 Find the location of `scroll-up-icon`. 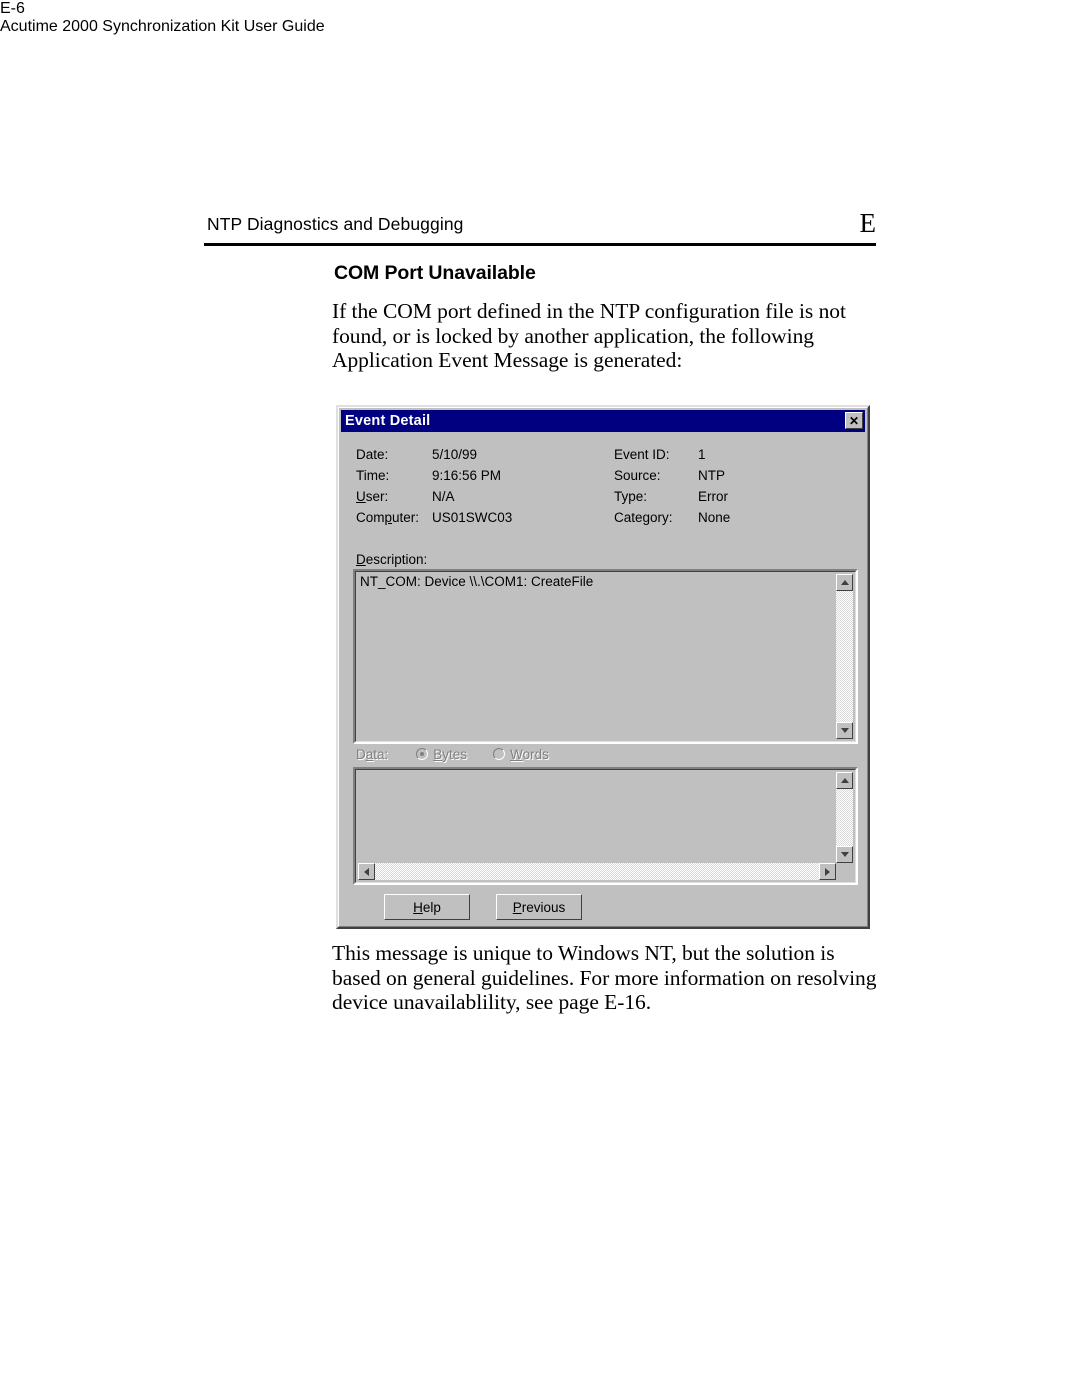

scroll-up-icon is located at coordinates (844, 582).